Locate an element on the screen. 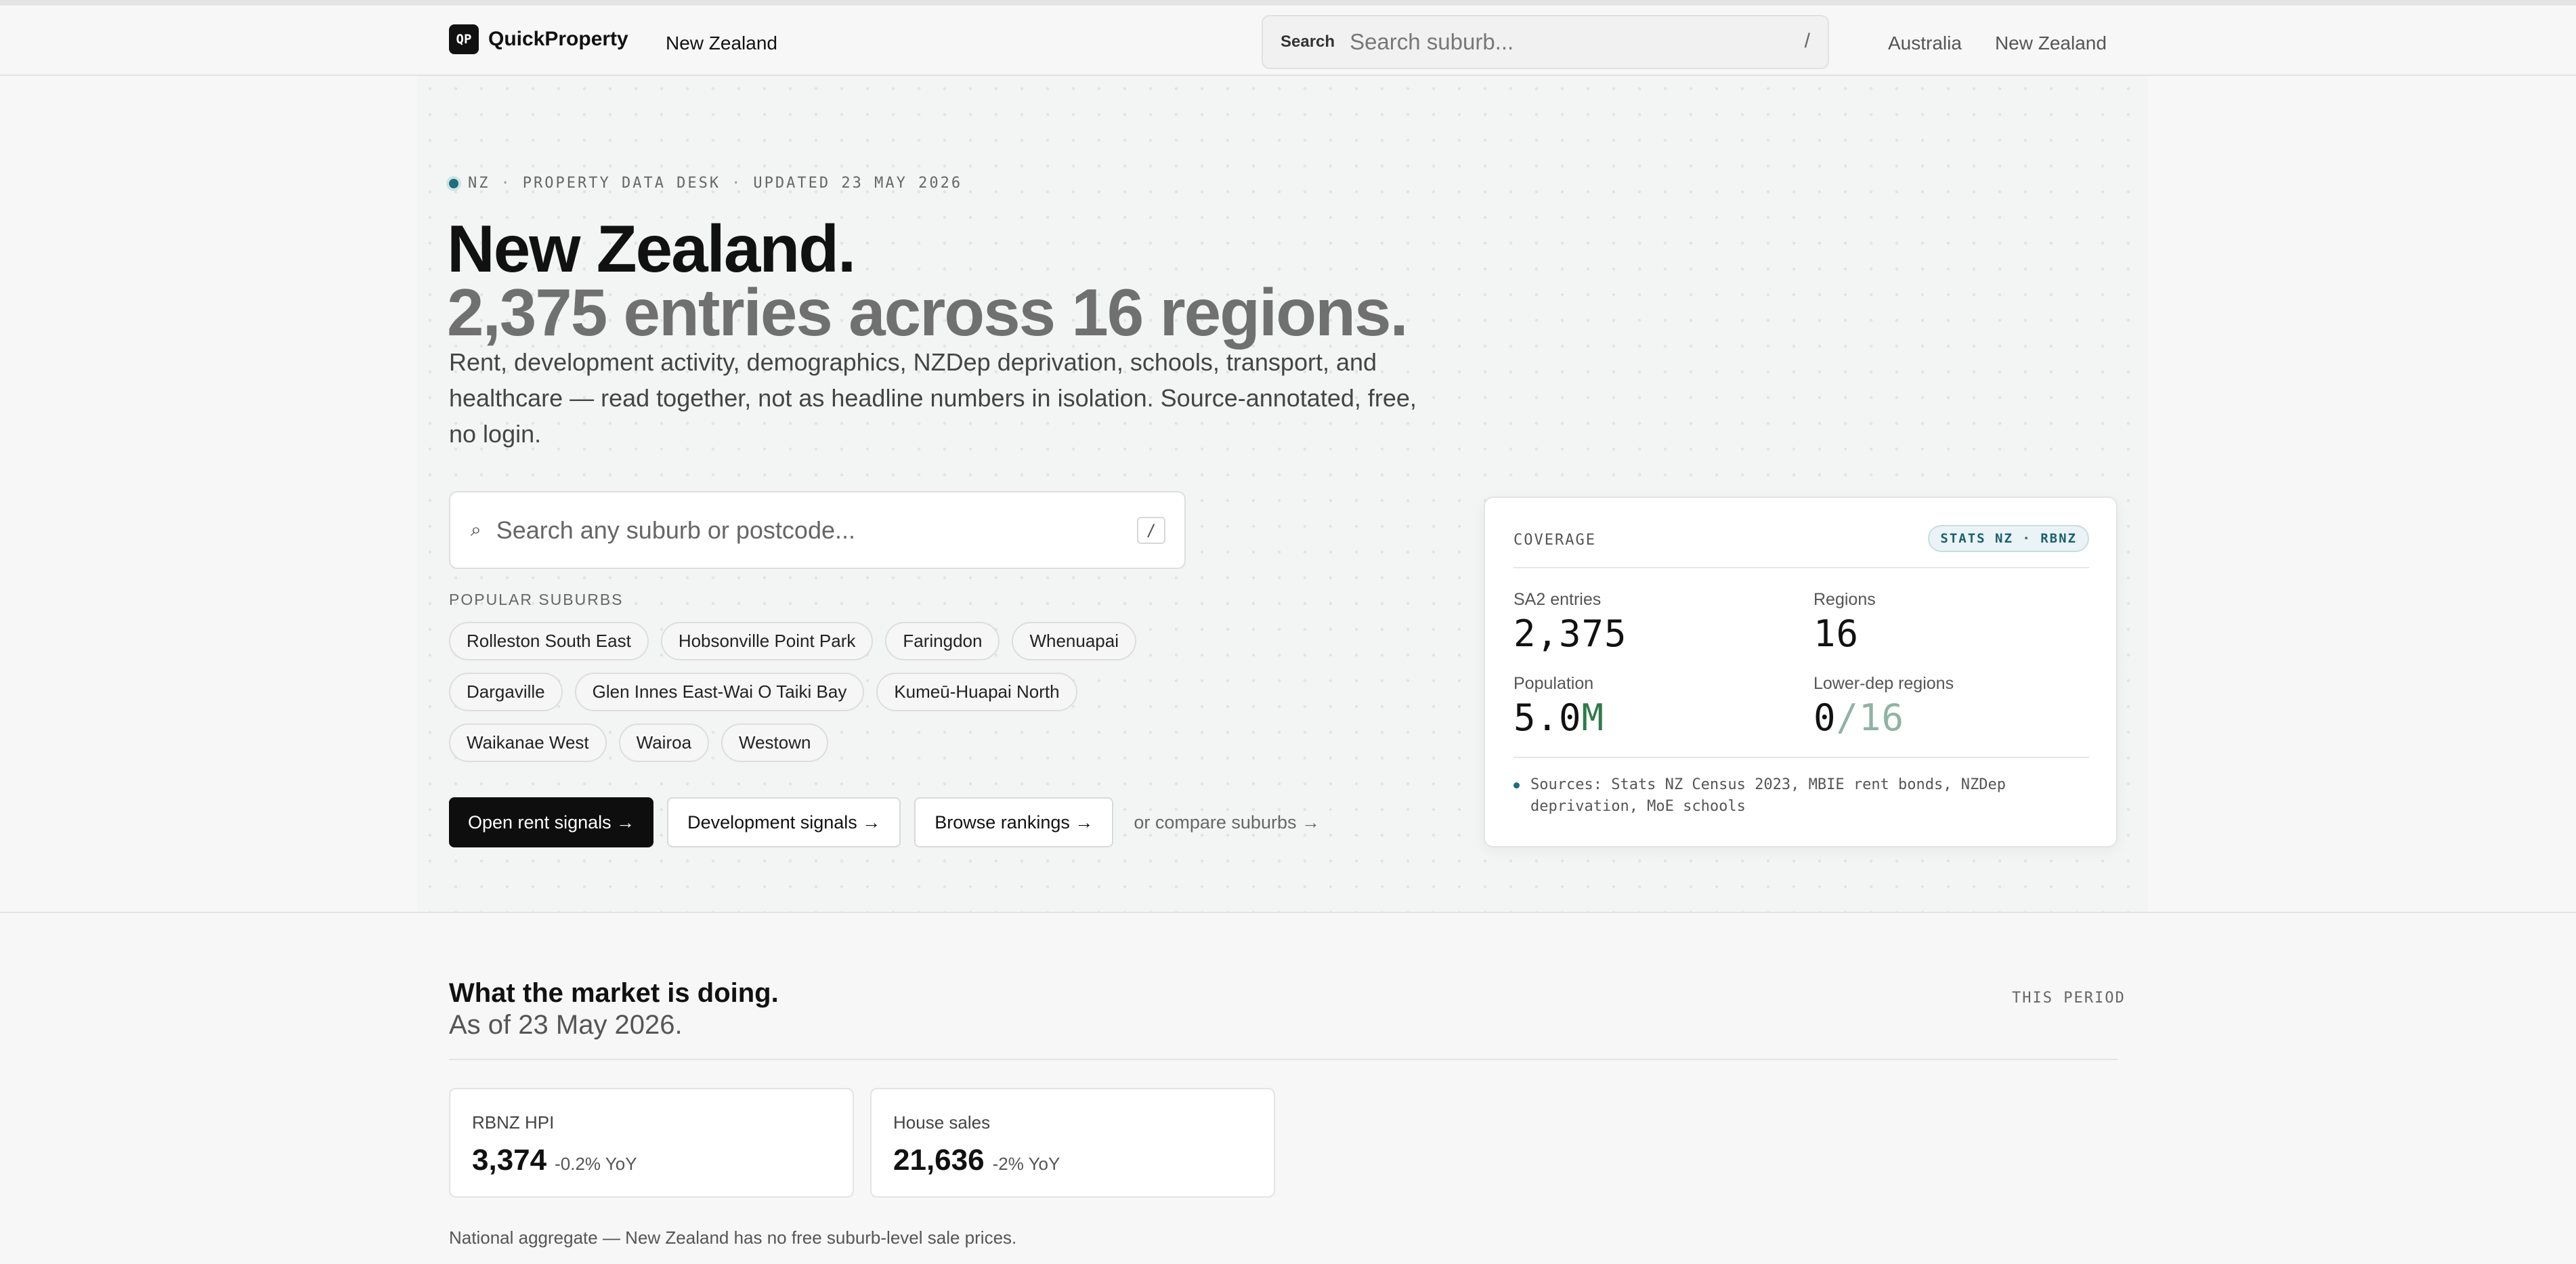 Image resolution: width=2576 pixels, height=1264 pixels. header-search-box: Search / is located at coordinates (1545, 42).